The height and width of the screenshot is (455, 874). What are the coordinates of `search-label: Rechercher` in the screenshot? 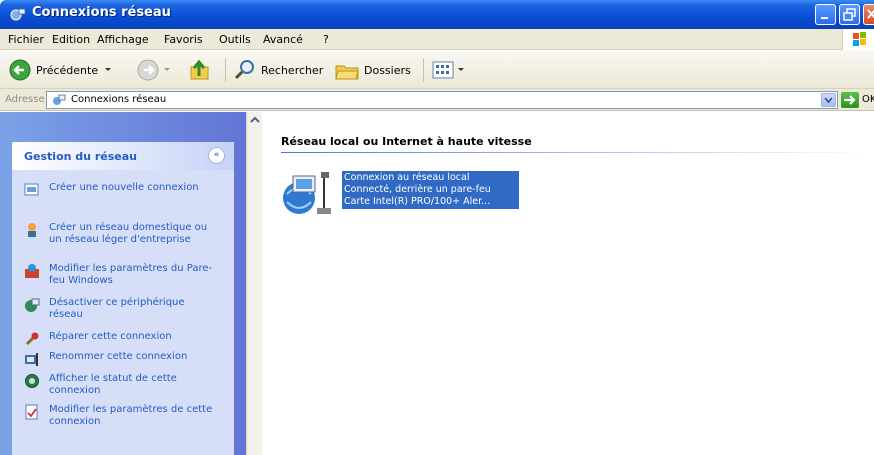 It's located at (292, 70).